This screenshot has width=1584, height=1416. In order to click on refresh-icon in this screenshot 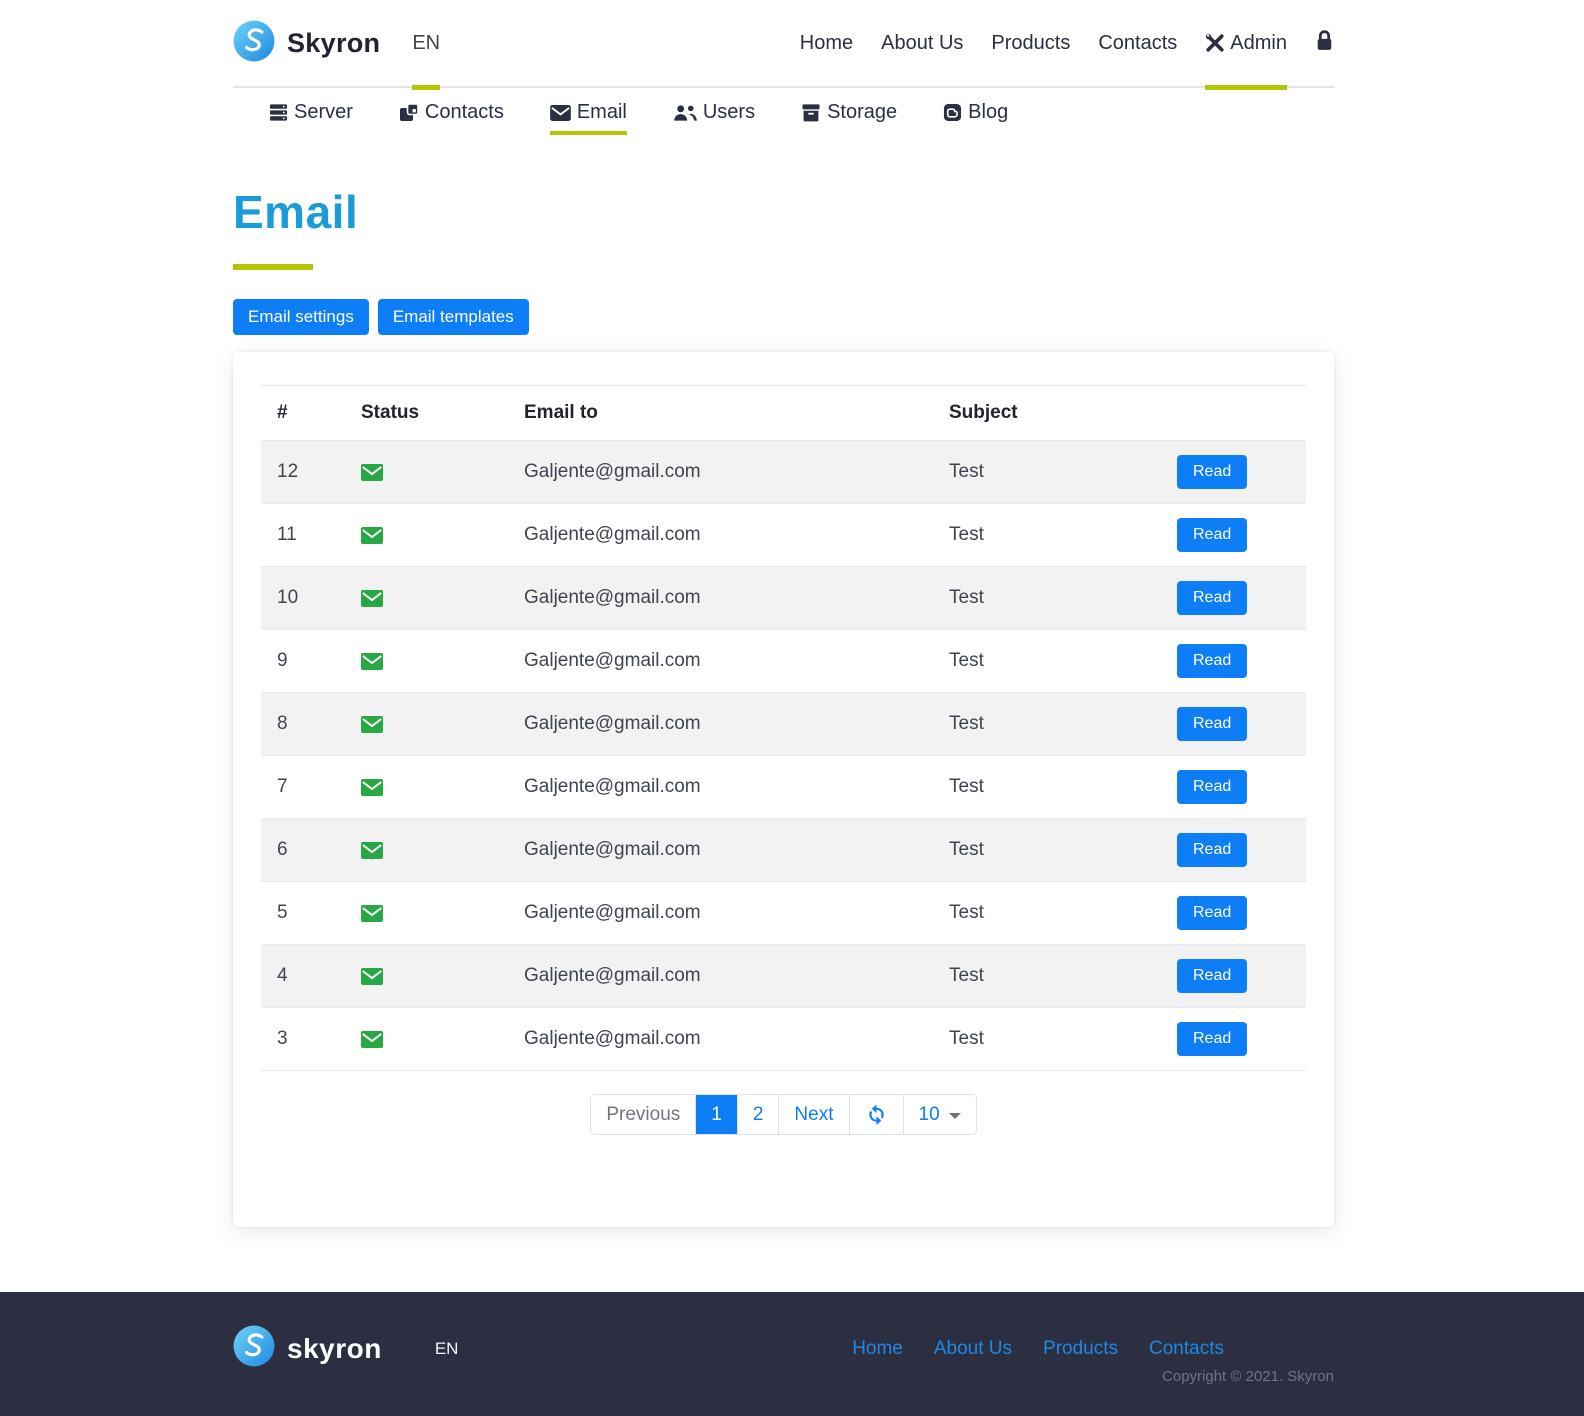, I will do `click(876, 1114)`.